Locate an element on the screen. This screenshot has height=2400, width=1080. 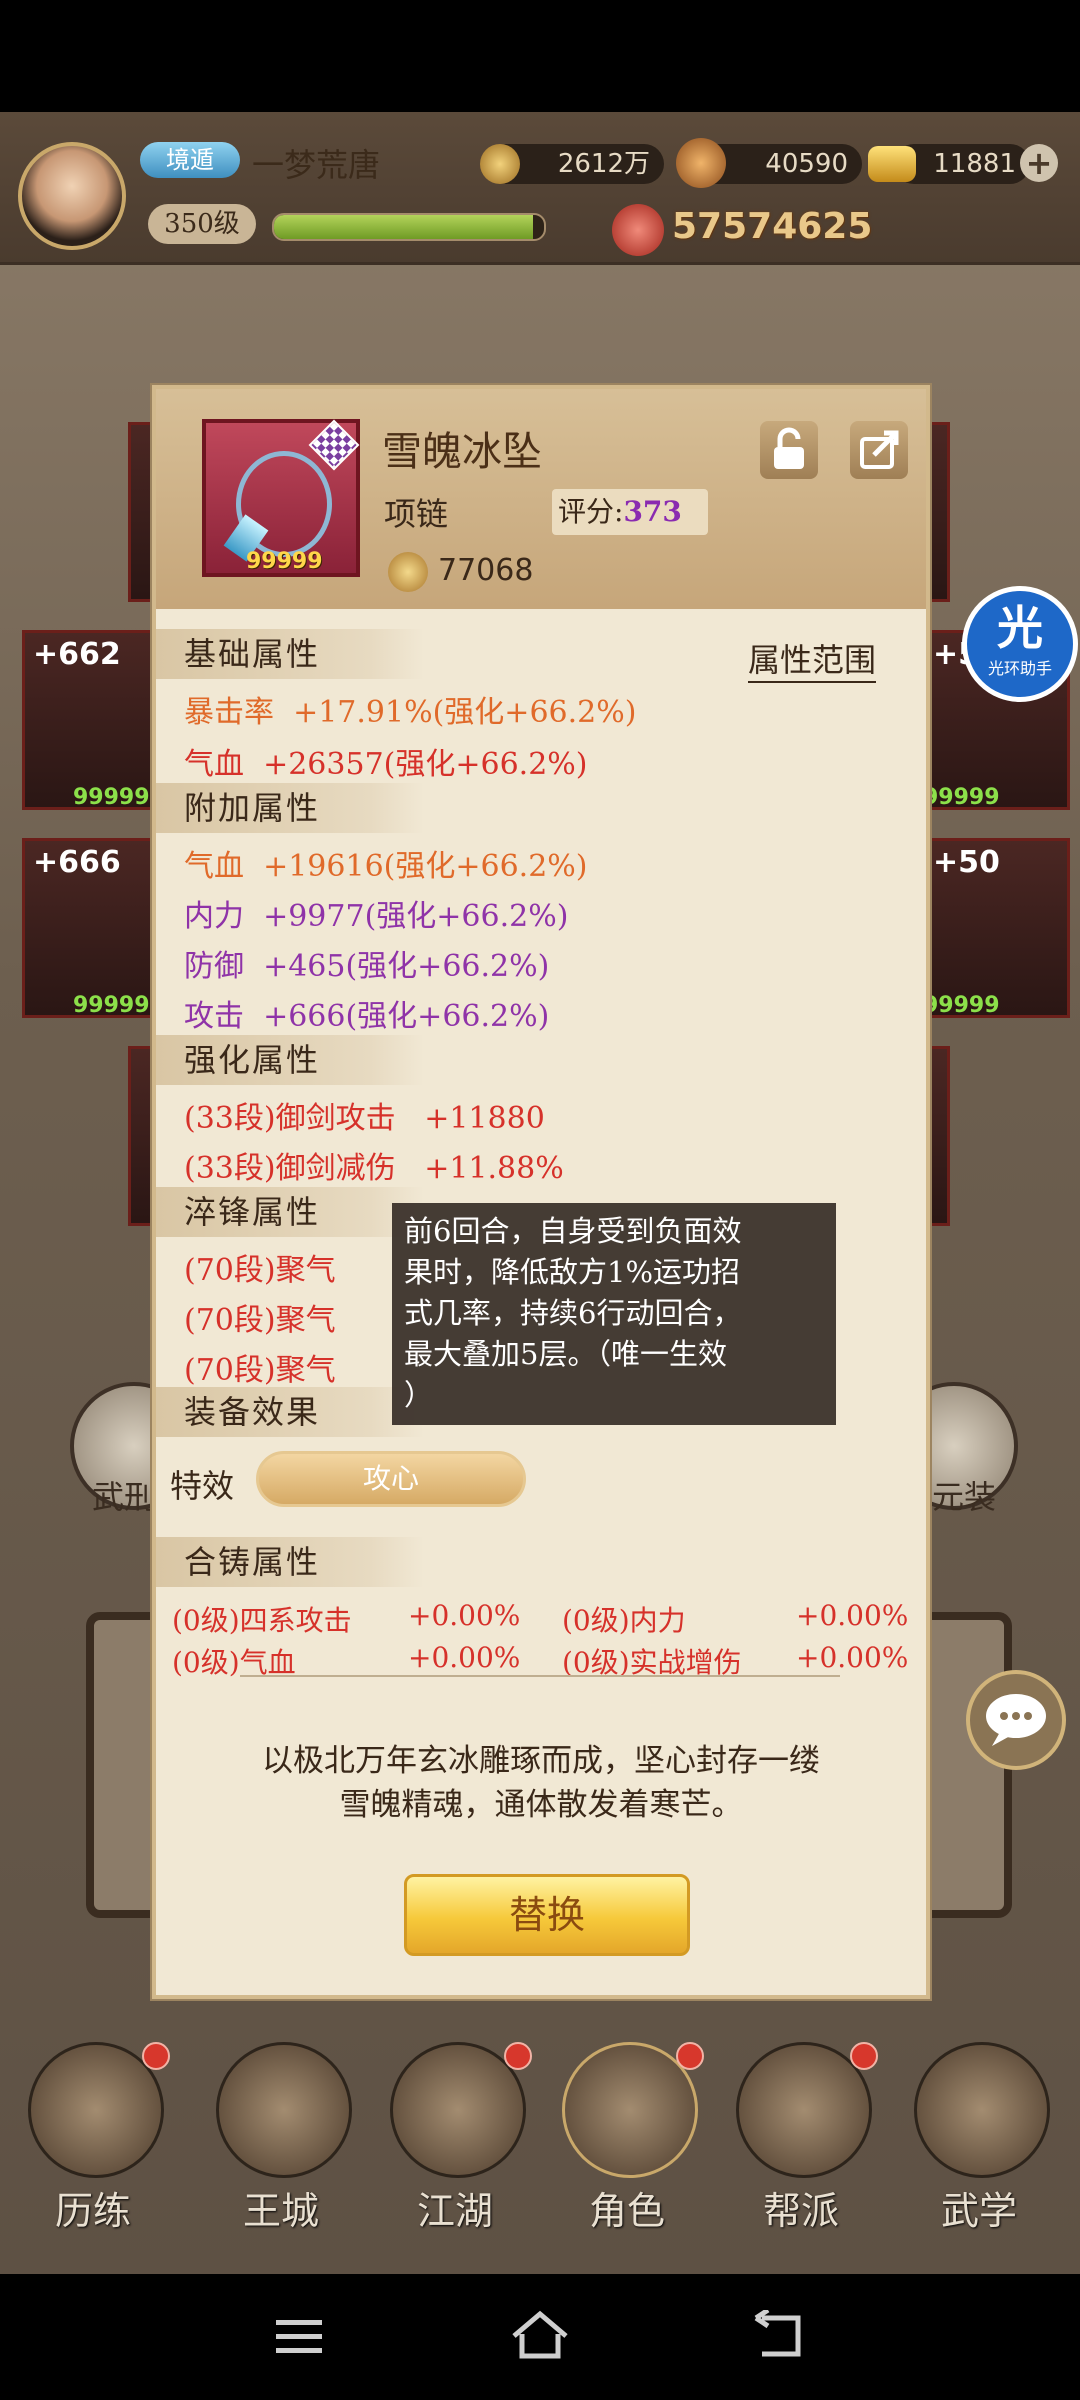
alloy-attr-label: (0级)四系攻击 is located at coordinates (262, 1620).